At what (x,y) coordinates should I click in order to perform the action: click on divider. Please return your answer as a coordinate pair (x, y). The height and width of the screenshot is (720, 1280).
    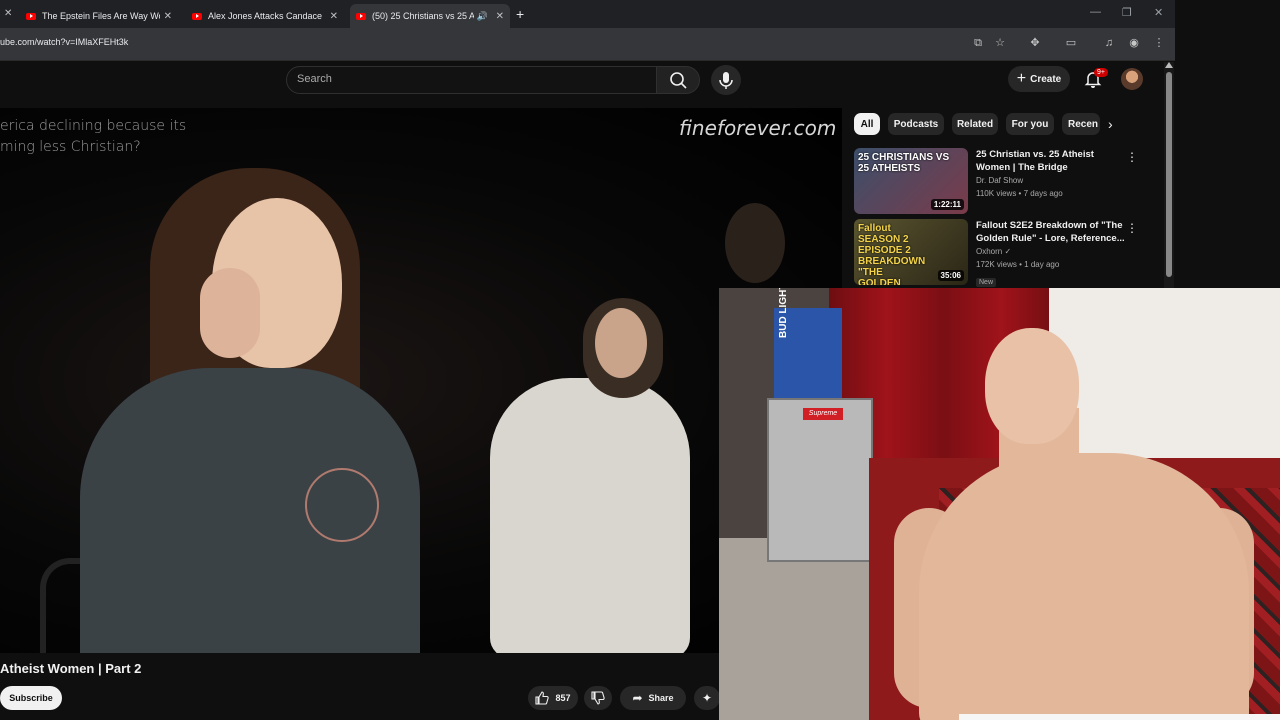
    Looking at the image, I should click on (587, 60).